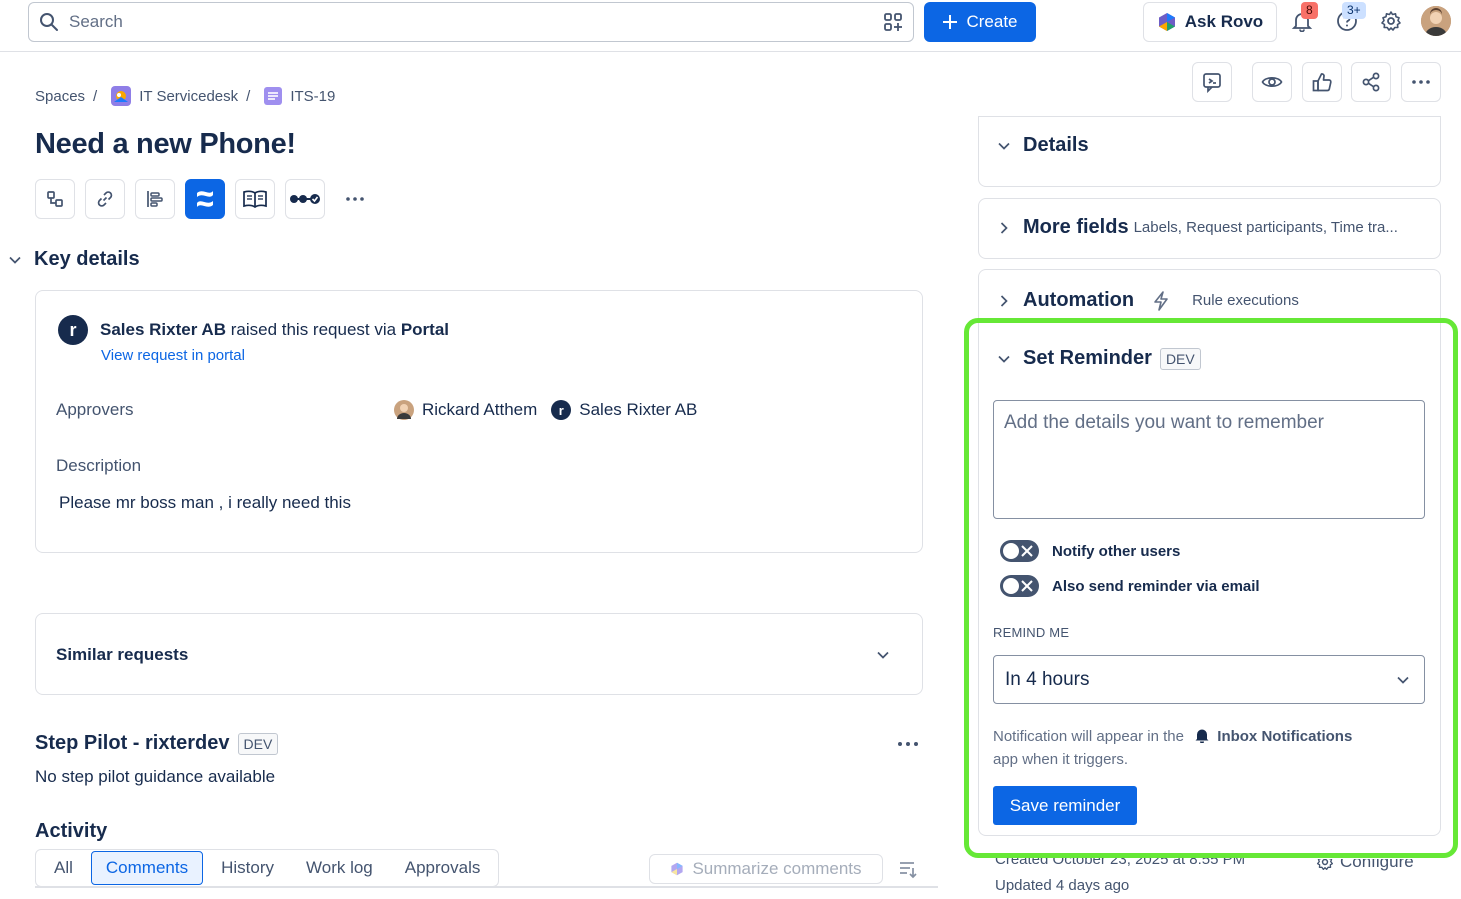 This screenshot has height=899, width=1461. Describe the element at coordinates (1076, 227) in the screenshot. I see `more-fields-title: More fields` at that location.